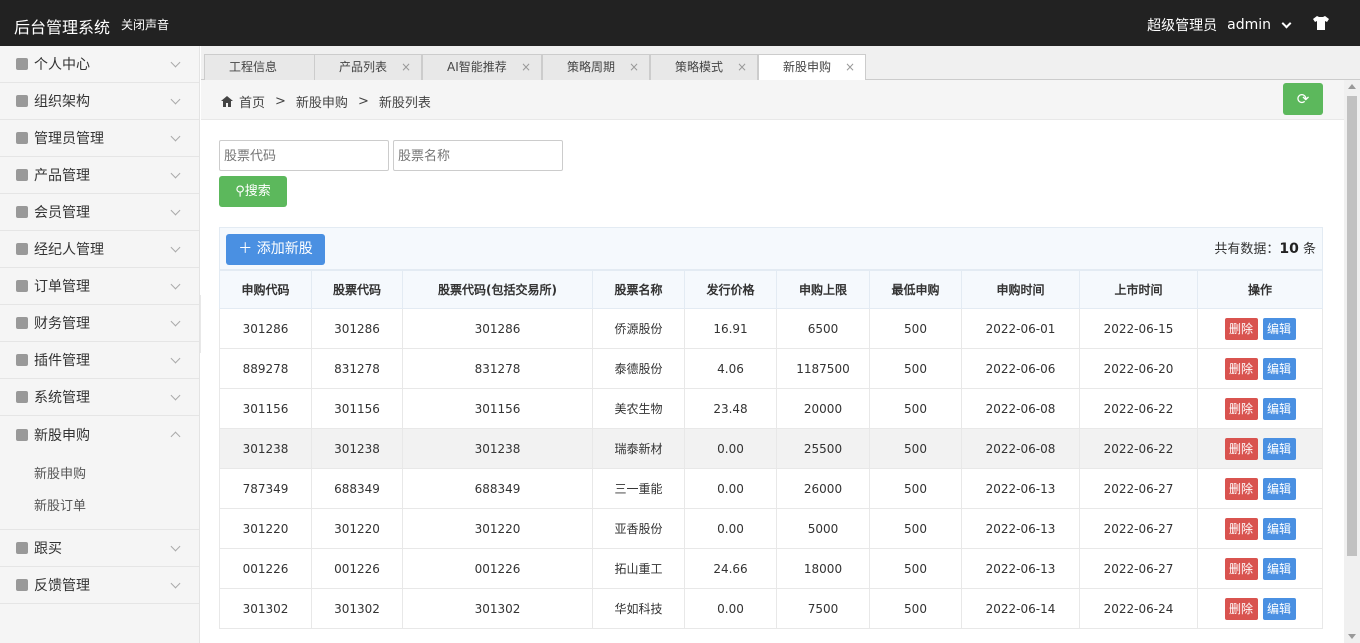  What do you see at coordinates (99, 175) in the screenshot?
I see `sidebar-item-product-management: 产品管理` at bounding box center [99, 175].